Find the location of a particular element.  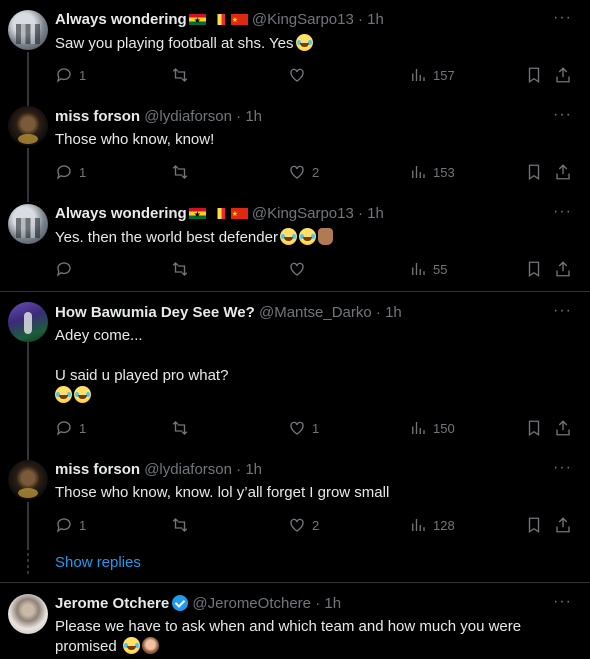

handle: @JeromeOtchere is located at coordinates (251, 603).